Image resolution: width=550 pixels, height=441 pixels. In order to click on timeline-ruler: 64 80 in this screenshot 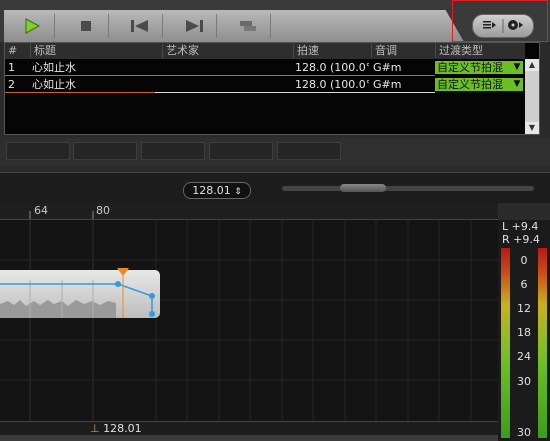, I will do `click(249, 211)`.